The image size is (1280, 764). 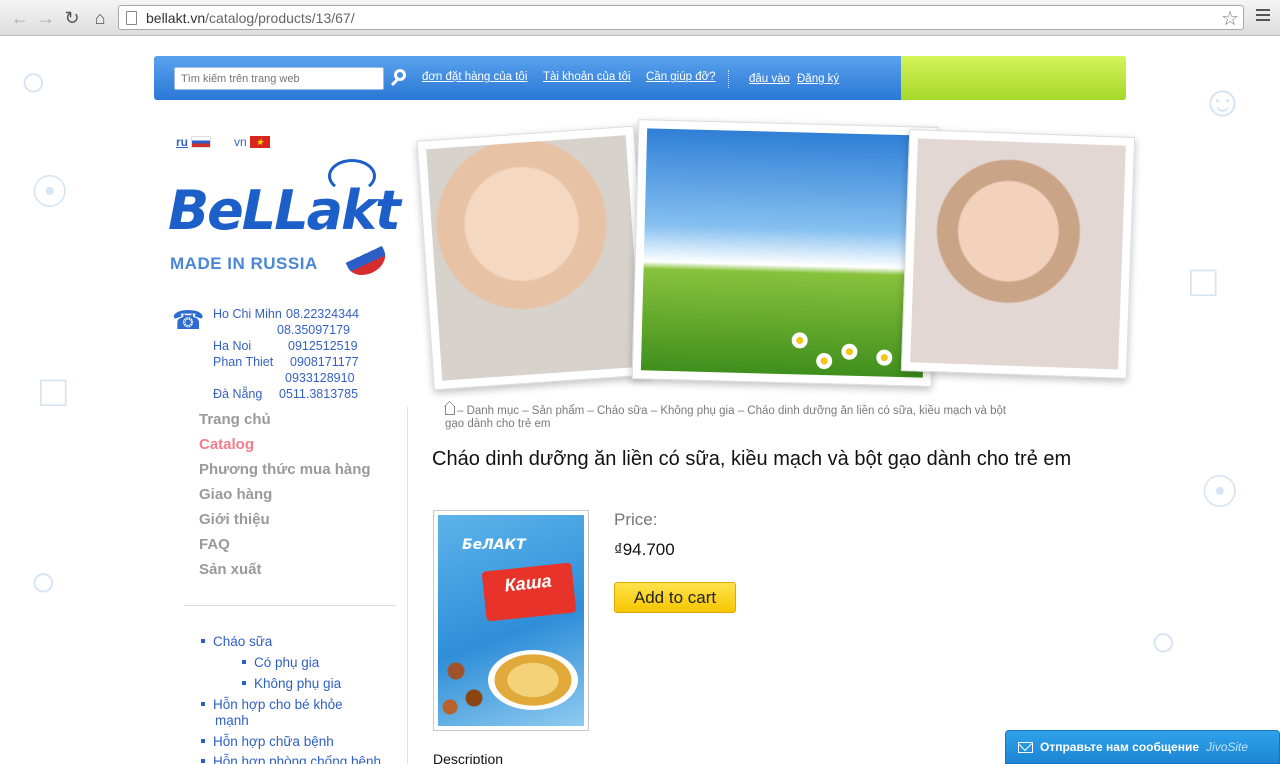 What do you see at coordinates (214, 544) in the screenshot?
I see `menu-faq: FAQ` at bounding box center [214, 544].